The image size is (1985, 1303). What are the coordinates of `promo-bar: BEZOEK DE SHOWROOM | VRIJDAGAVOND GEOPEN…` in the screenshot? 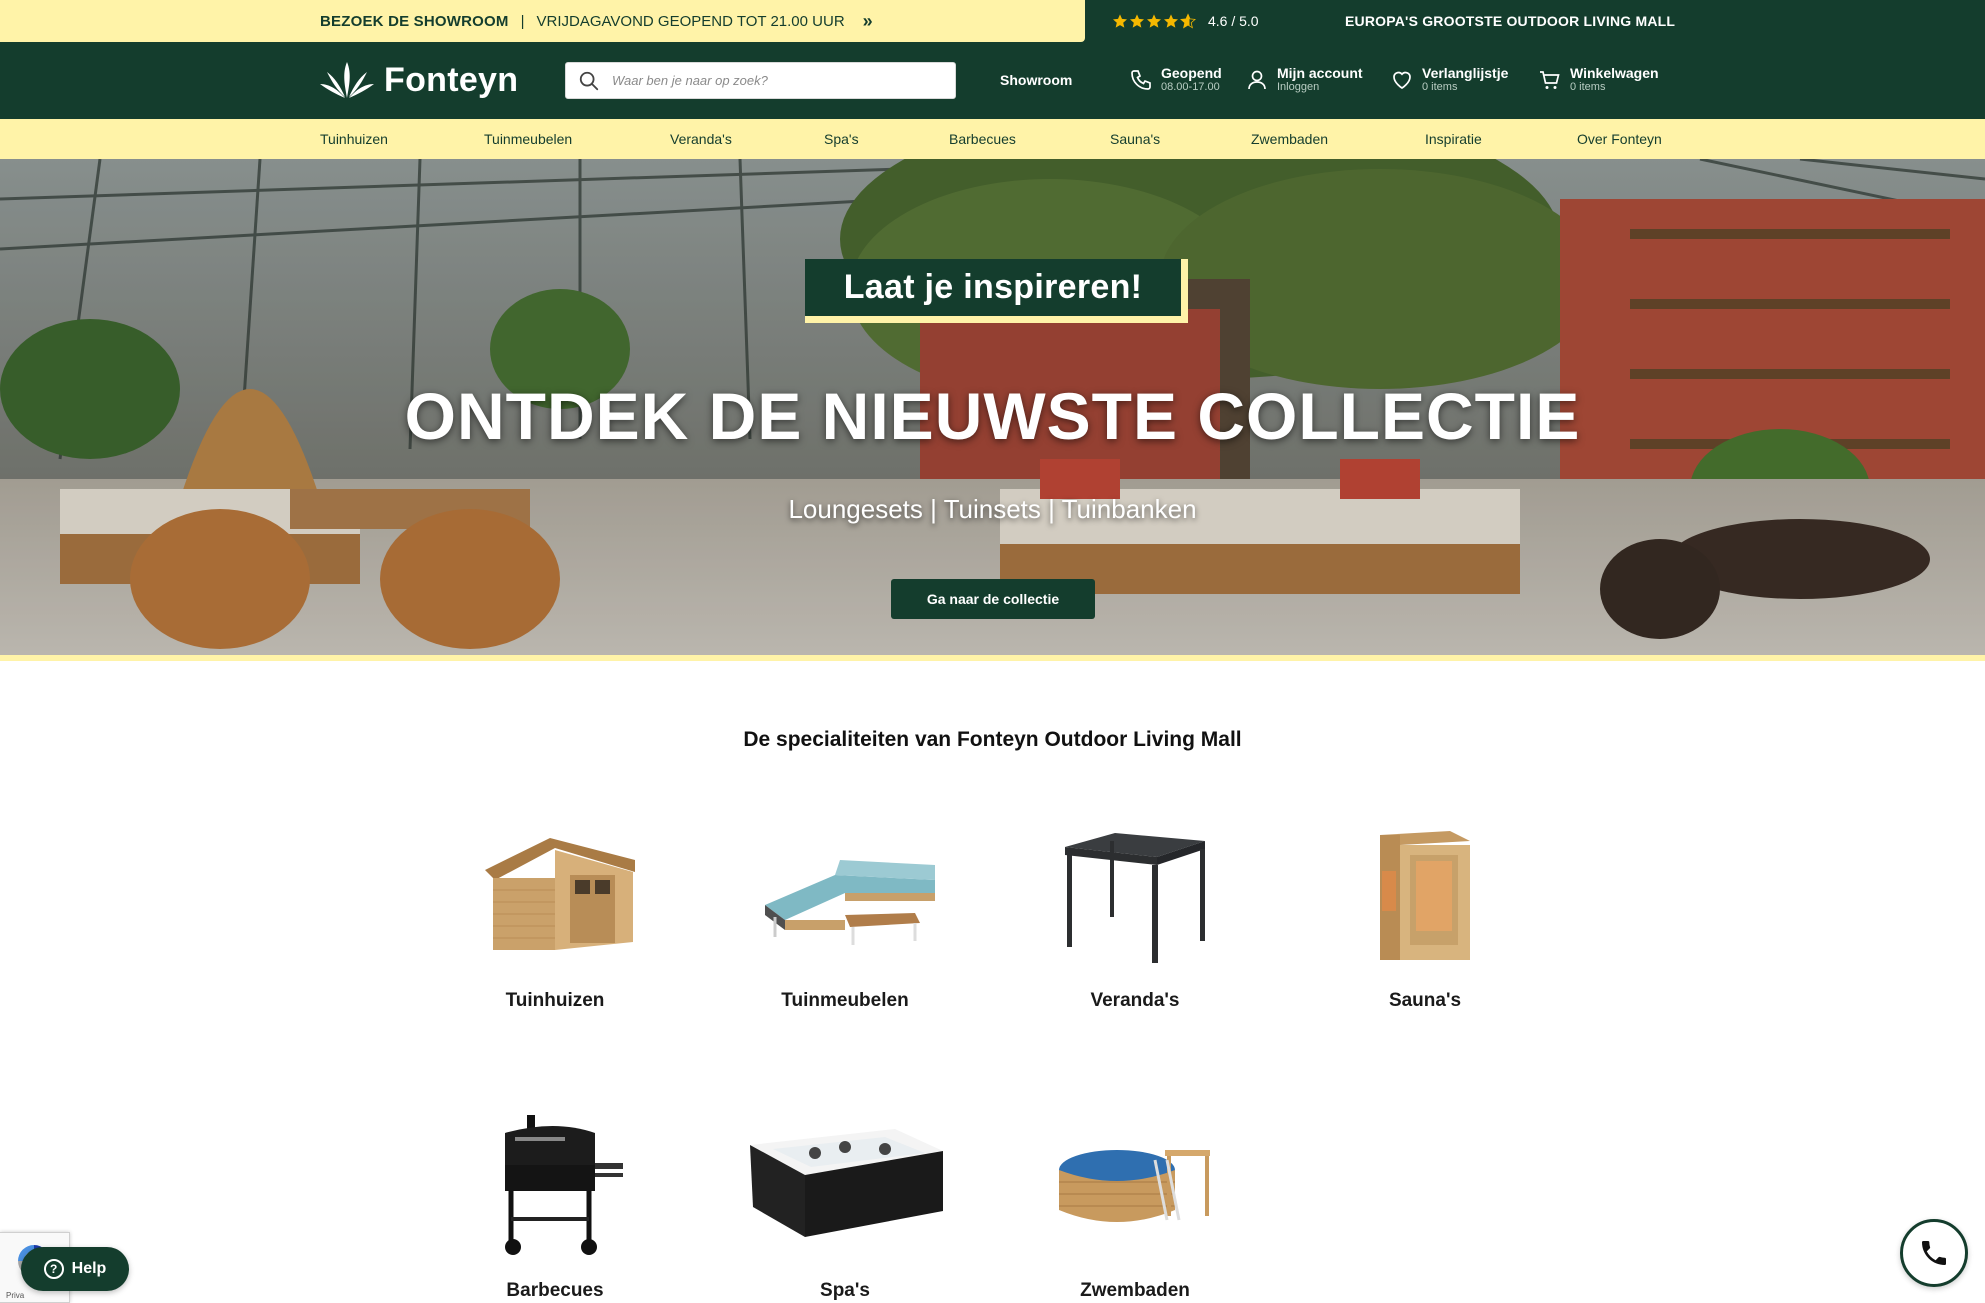 It's located at (992, 21).